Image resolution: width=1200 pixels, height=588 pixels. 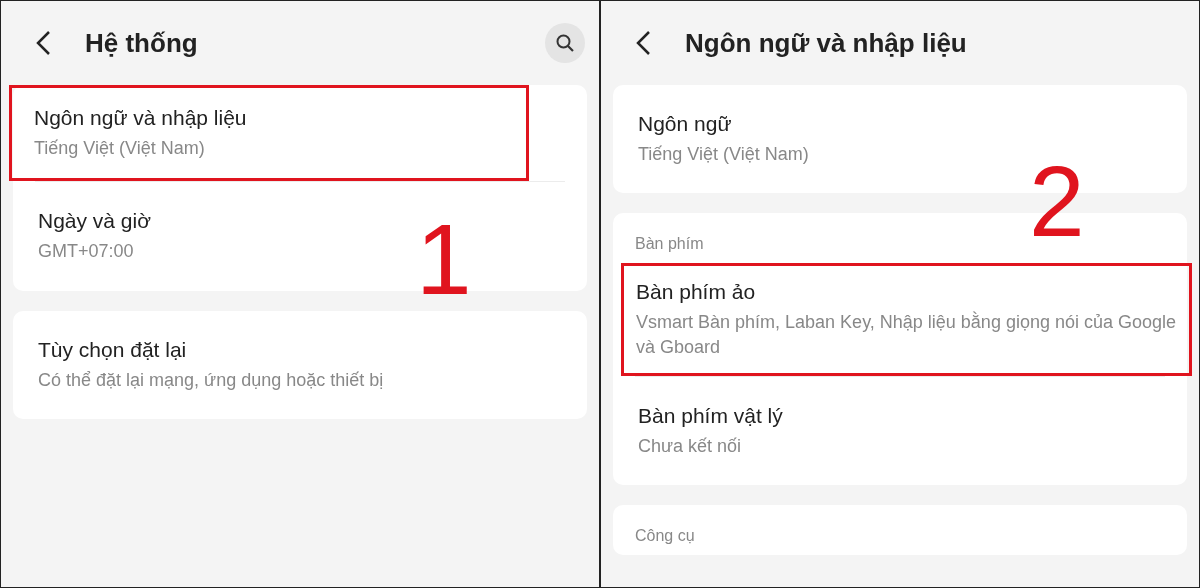 I want to click on item-subtitle: Có thể đặt lại mạng, ứng dụng hoặc thiết bị, so click(x=211, y=380).